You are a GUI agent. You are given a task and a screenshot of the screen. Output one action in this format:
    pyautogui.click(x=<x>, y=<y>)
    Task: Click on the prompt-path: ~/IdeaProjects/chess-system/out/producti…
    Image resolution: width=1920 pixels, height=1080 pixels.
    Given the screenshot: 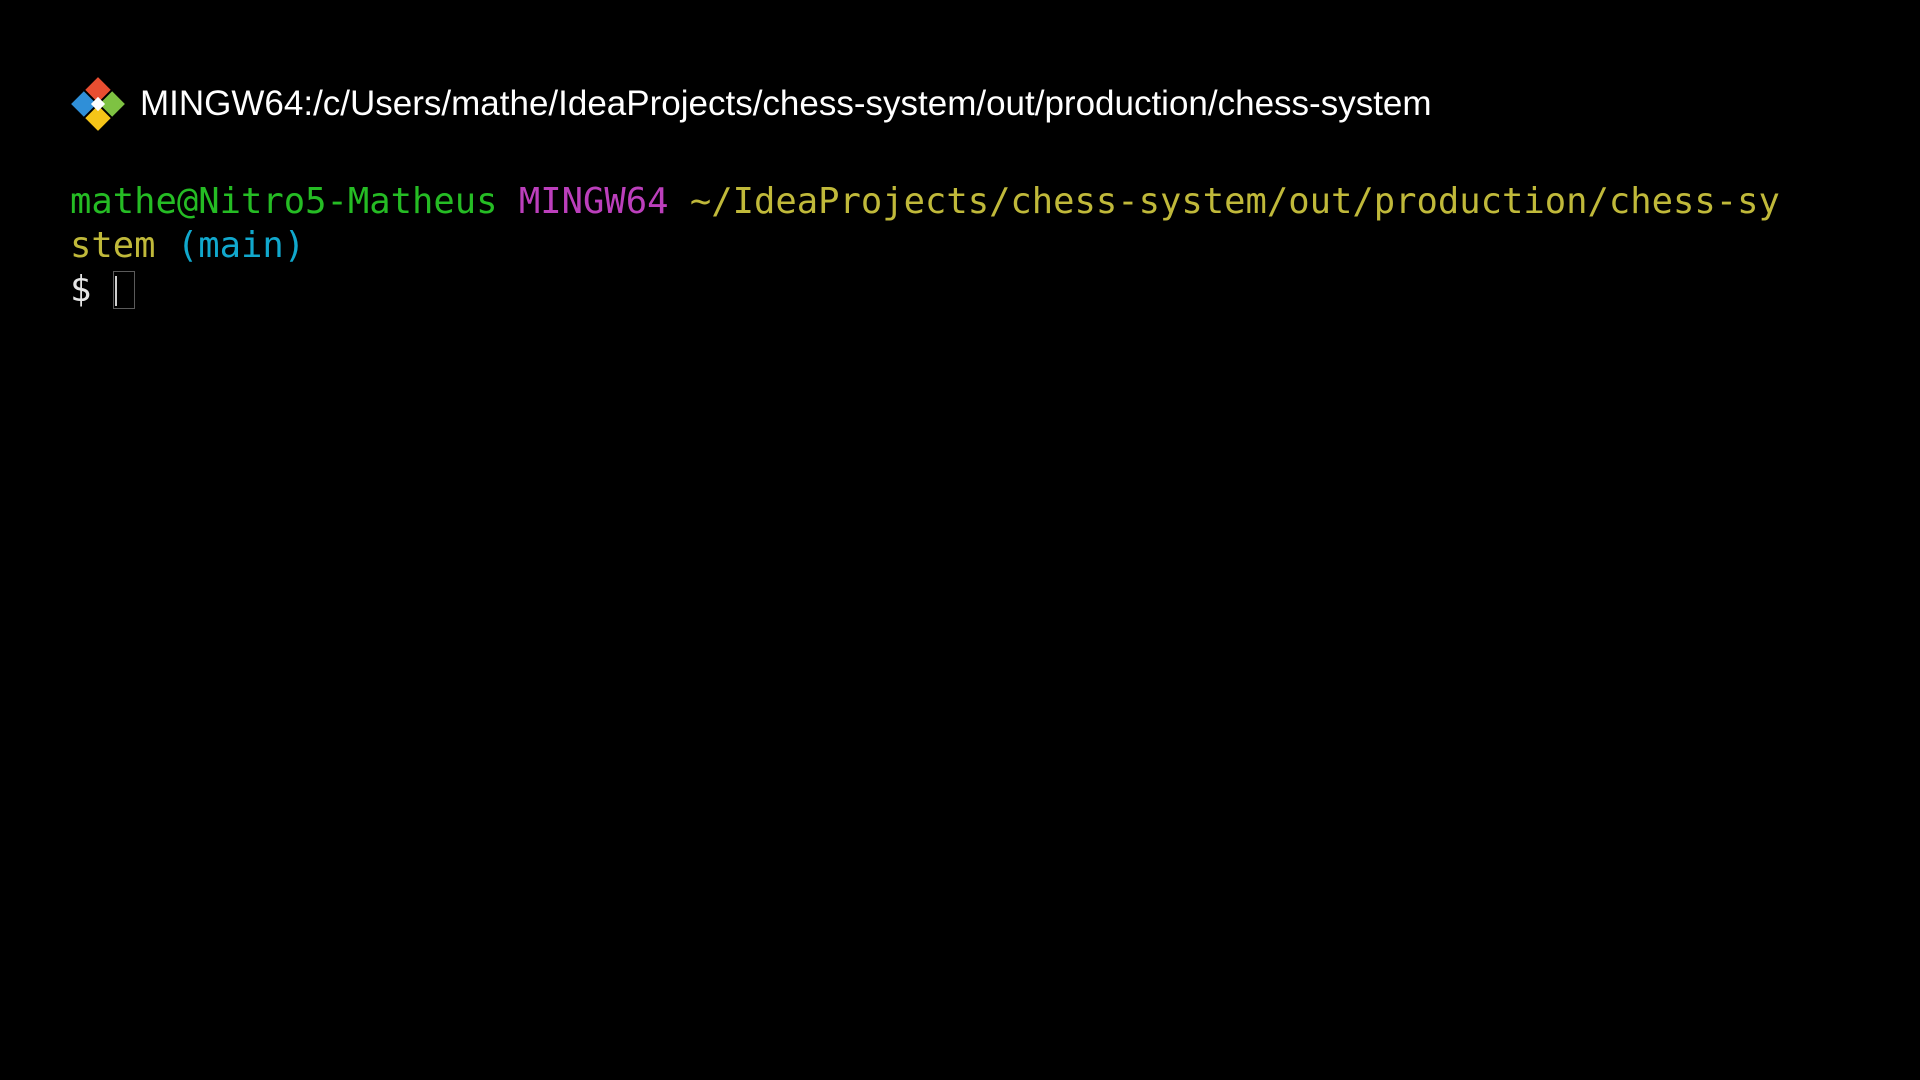 What is the action you would take?
    pyautogui.click(x=1234, y=201)
    